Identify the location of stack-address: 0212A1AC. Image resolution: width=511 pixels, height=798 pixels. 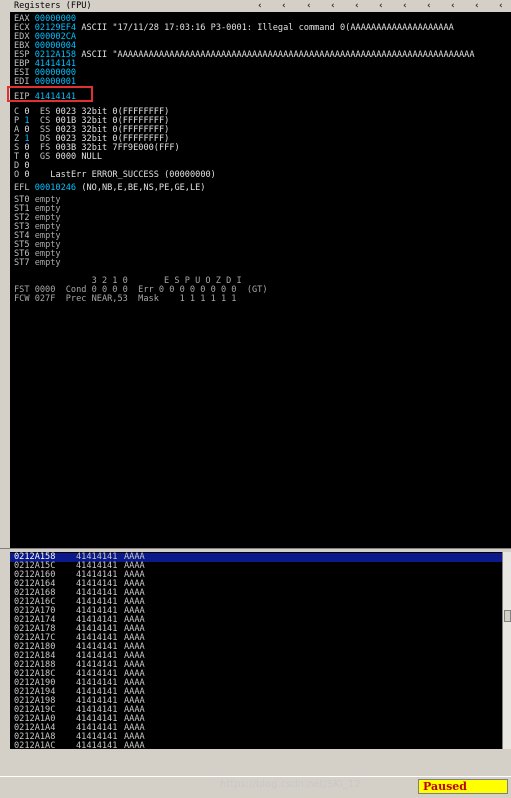
(35, 745).